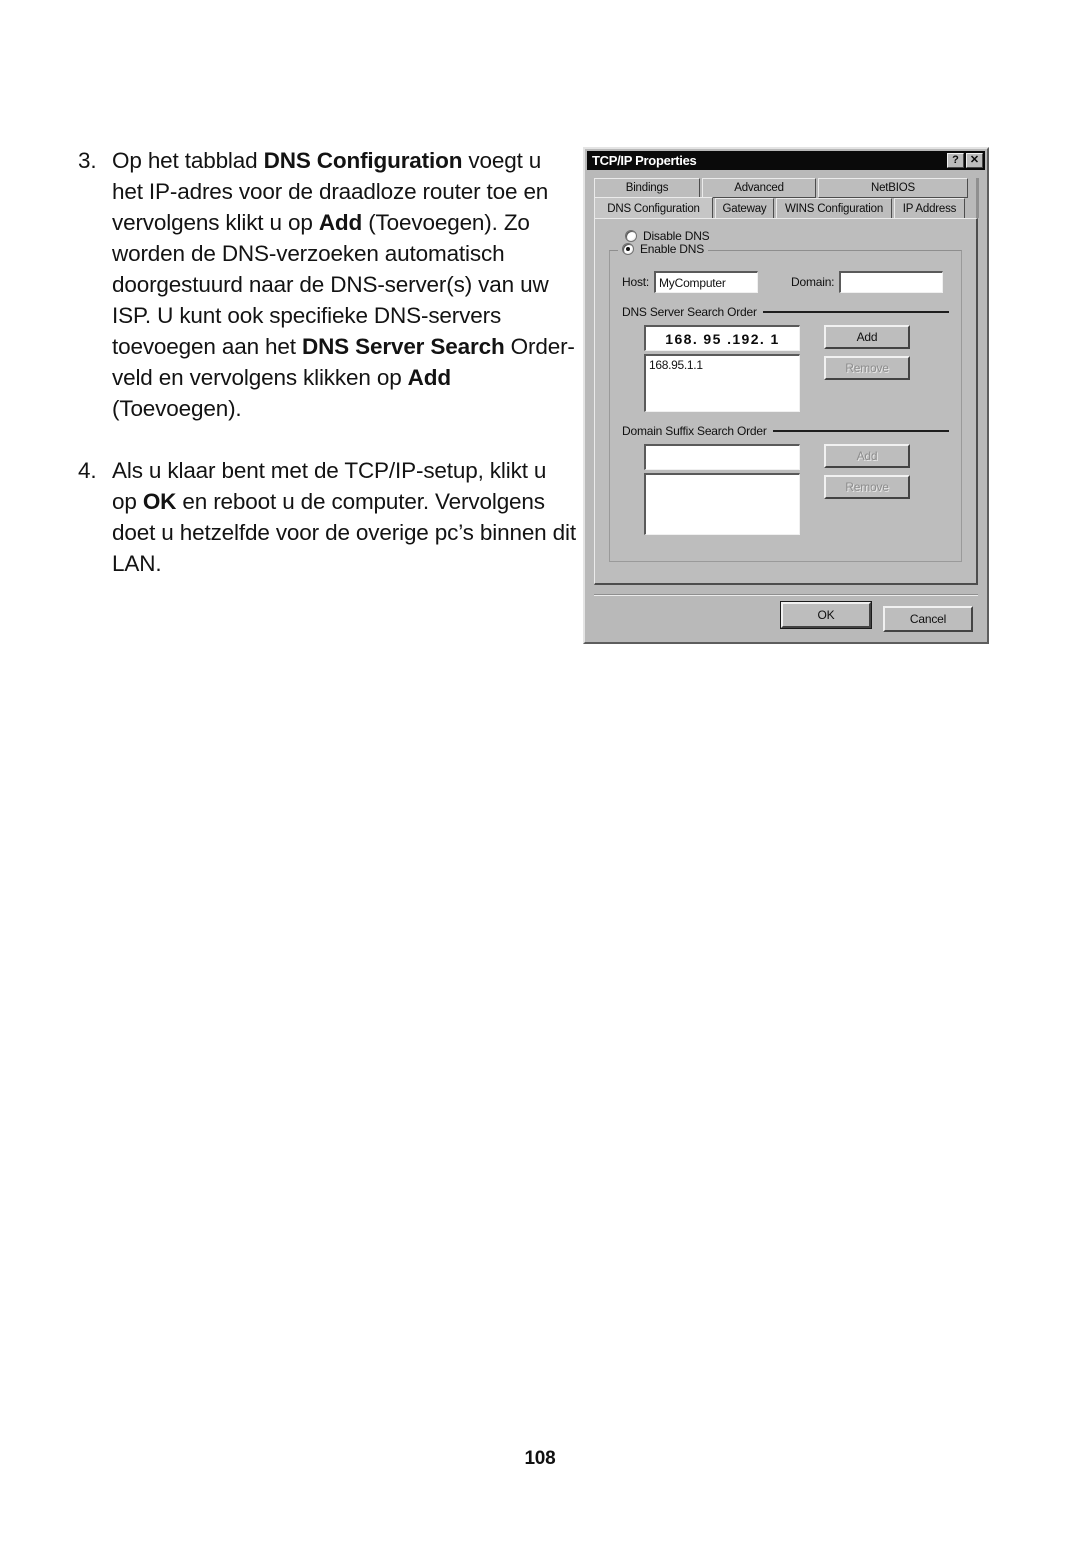 This screenshot has height=1542, width=1080. I want to click on ok-button: OK, so click(826, 615).